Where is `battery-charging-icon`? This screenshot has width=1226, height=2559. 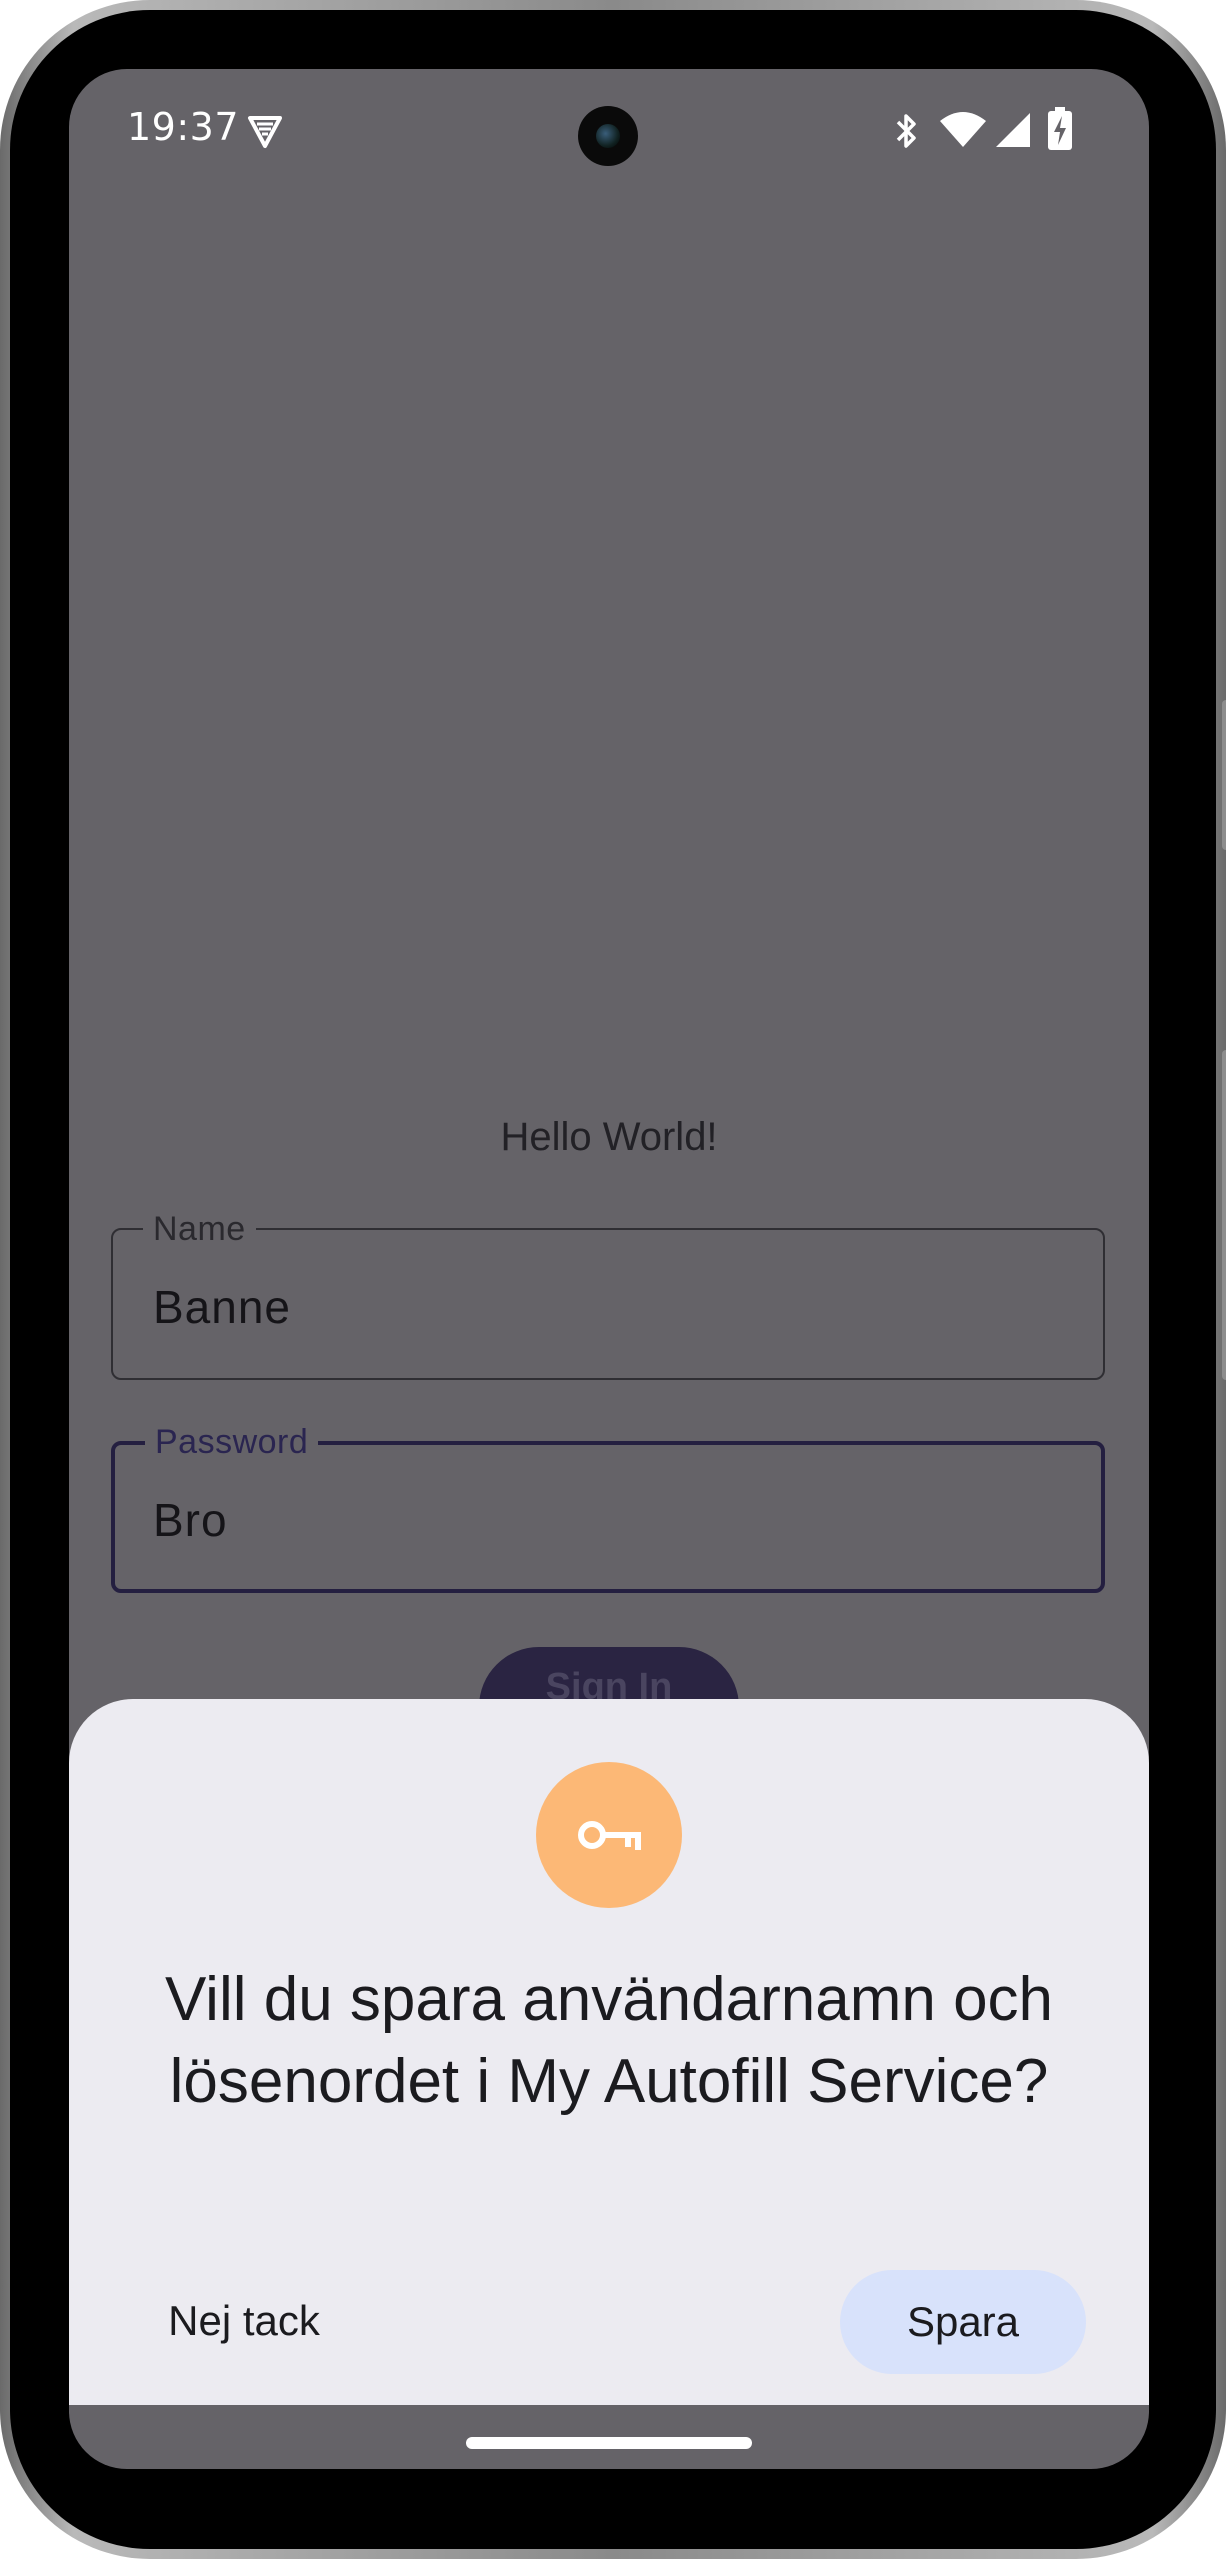
battery-charging-icon is located at coordinates (1060, 131).